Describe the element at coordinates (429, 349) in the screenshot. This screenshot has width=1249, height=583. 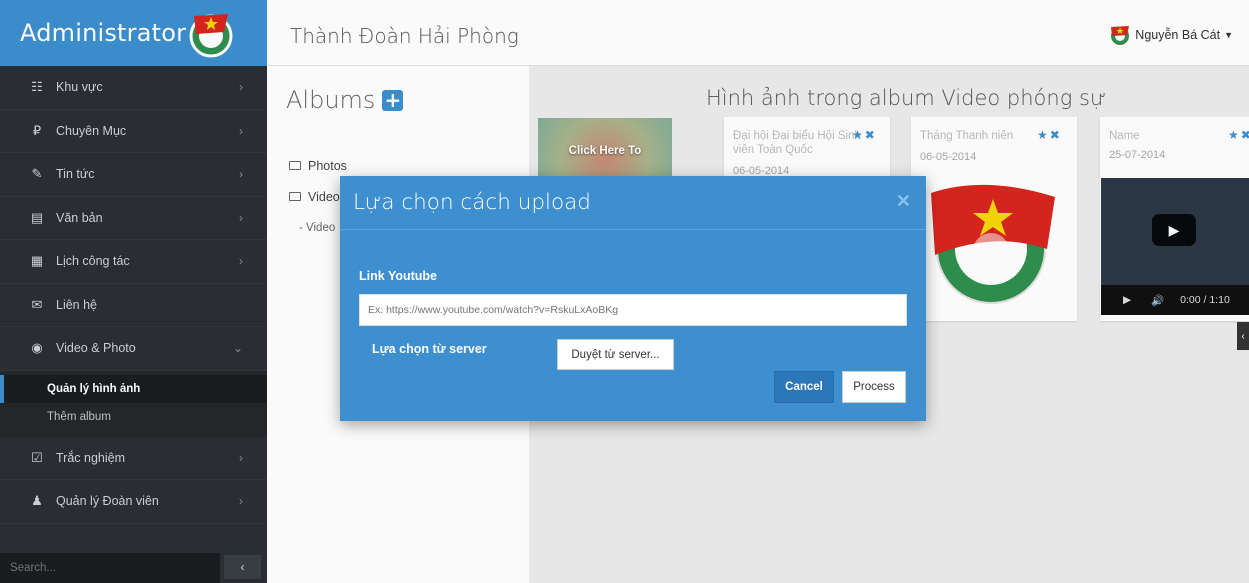
I see `server-label: Lựa chọn từ server` at that location.